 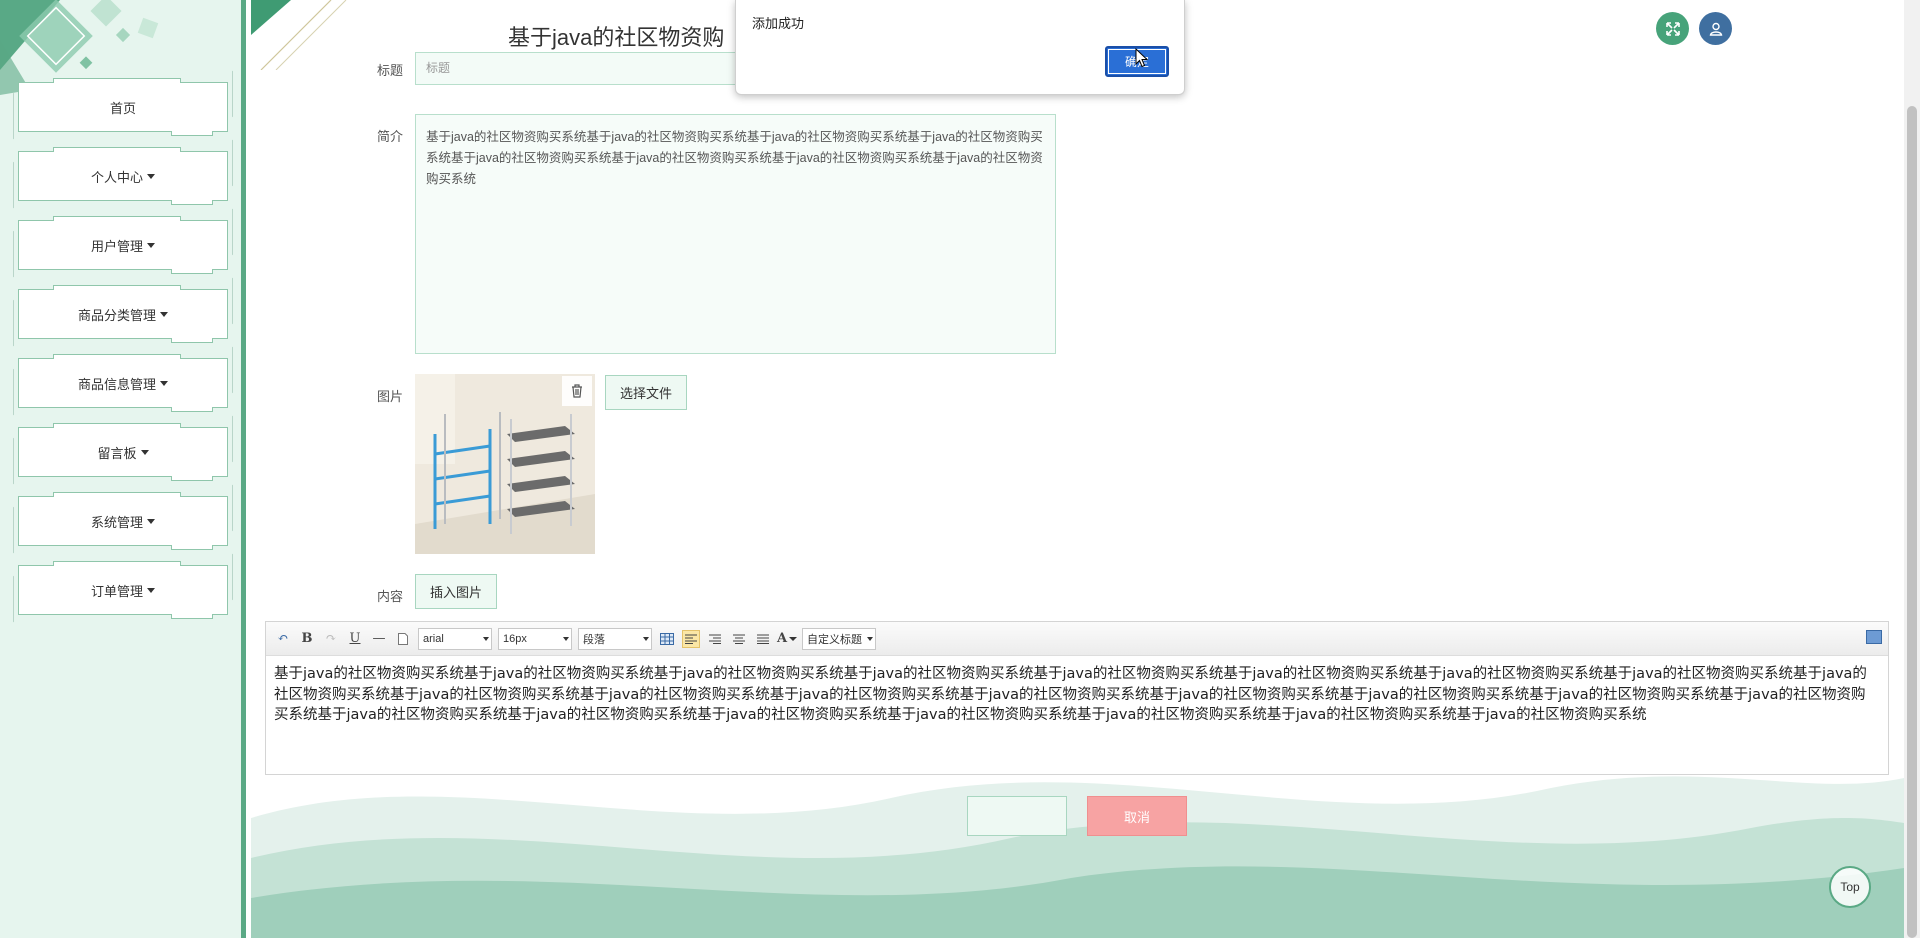 What do you see at coordinates (1142, 58) in the screenshot?
I see `mouse-cursor-icon` at bounding box center [1142, 58].